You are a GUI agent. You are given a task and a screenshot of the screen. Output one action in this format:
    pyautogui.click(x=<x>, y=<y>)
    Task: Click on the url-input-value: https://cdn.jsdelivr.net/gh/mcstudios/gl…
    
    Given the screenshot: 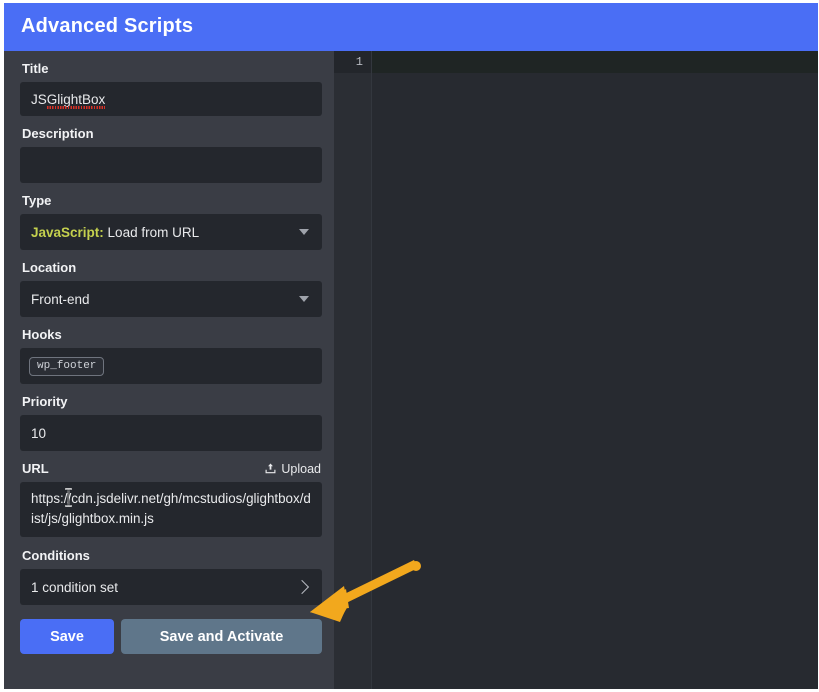 What is the action you would take?
    pyautogui.click(x=171, y=508)
    